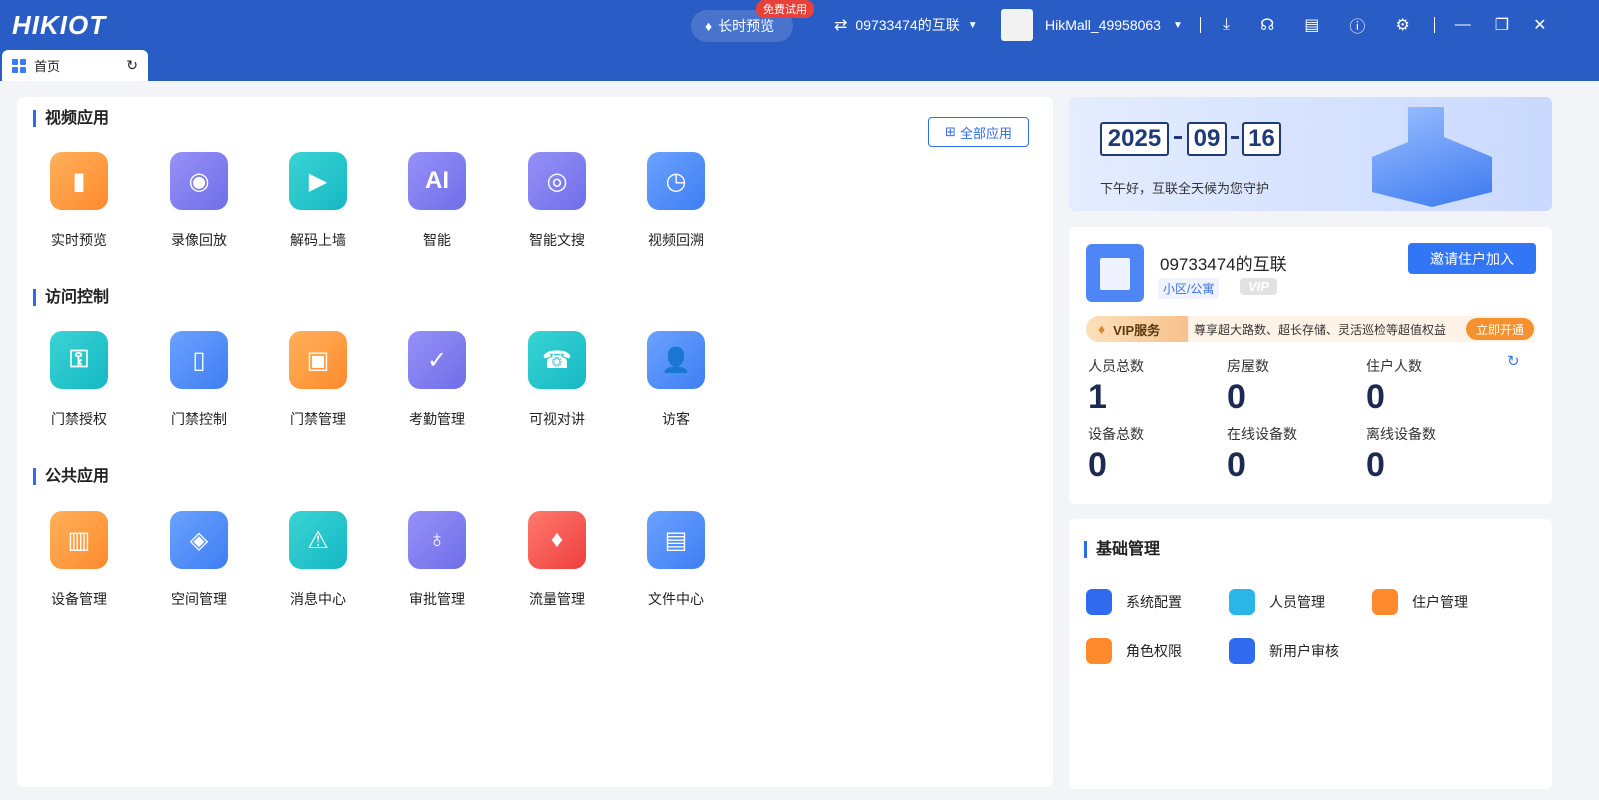 This screenshot has height=800, width=1599. I want to click on vip-bar: ♦ VIP服务 尊享超大路数、超长存储、灵活巡检等超值权益 立即开通, so click(1311, 329).